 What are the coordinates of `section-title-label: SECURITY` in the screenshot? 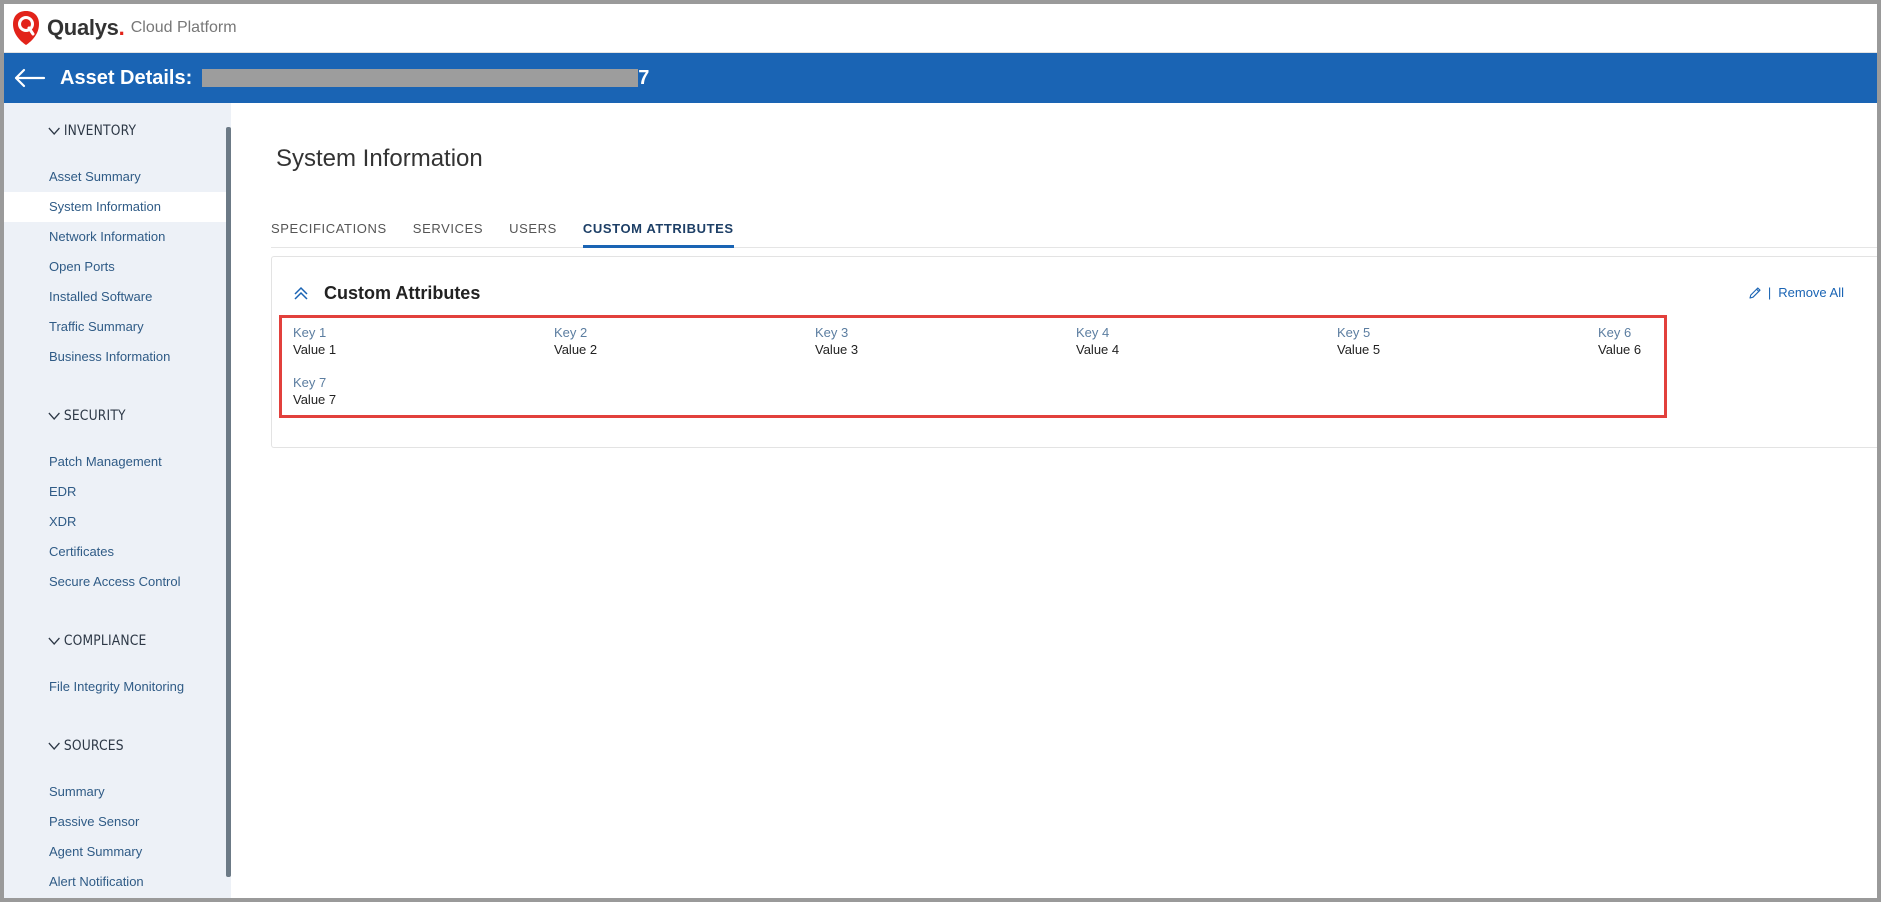 It's located at (94, 416).